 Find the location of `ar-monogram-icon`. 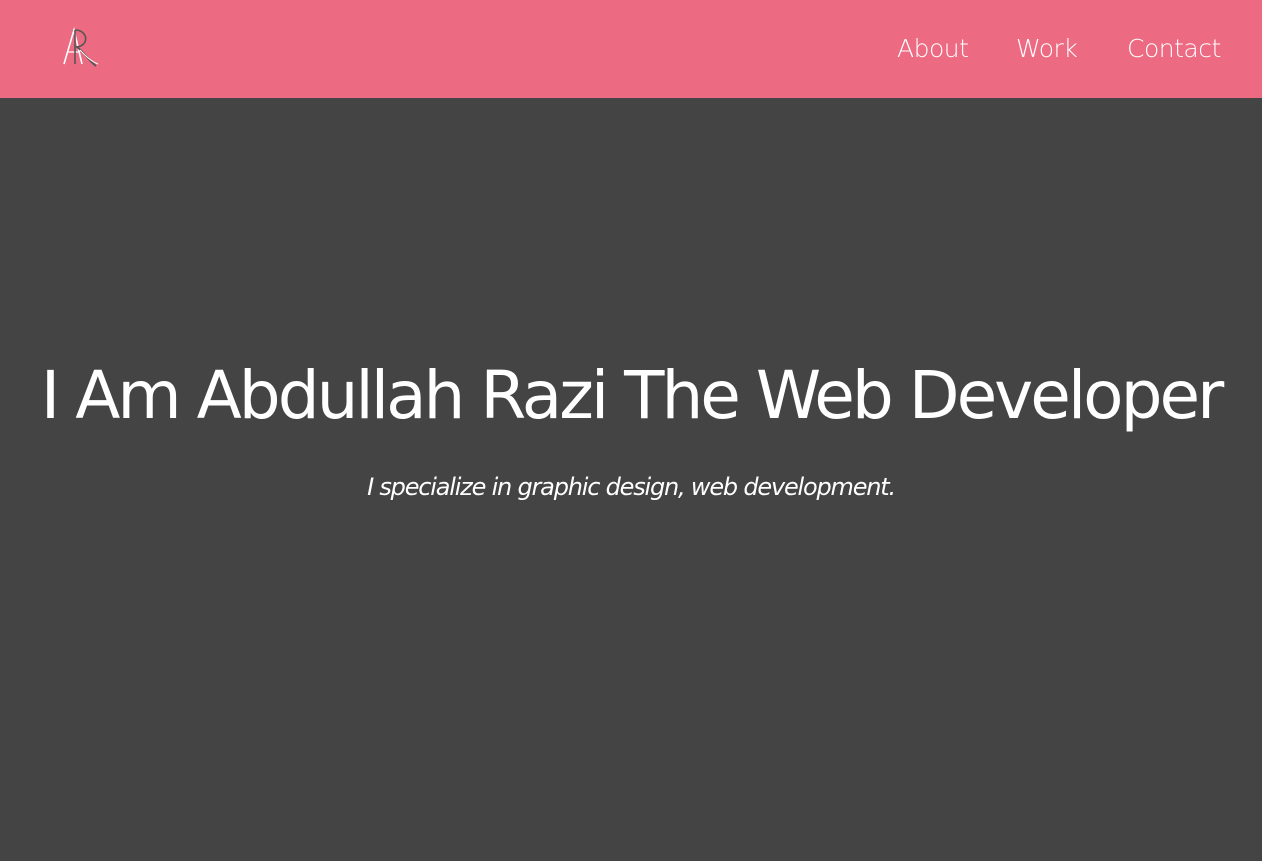

ar-monogram-icon is located at coordinates (81, 46).